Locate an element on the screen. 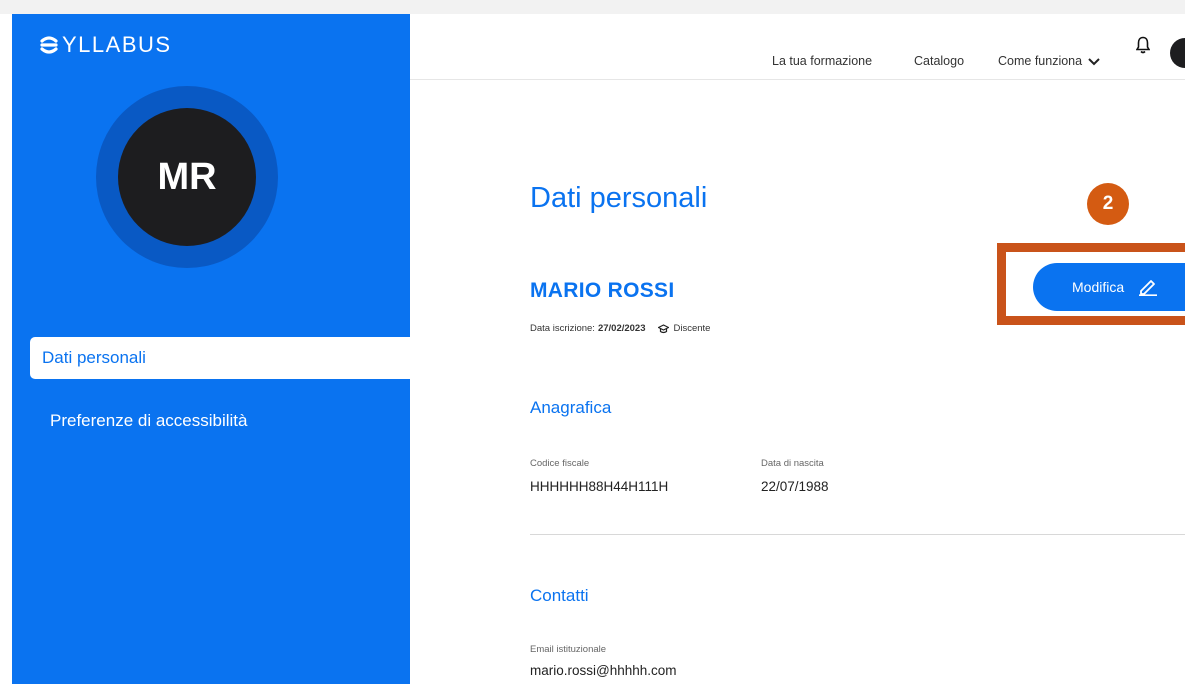  user-meta: Data iscrizione: 27/02/2023 Discente is located at coordinates (620, 328).